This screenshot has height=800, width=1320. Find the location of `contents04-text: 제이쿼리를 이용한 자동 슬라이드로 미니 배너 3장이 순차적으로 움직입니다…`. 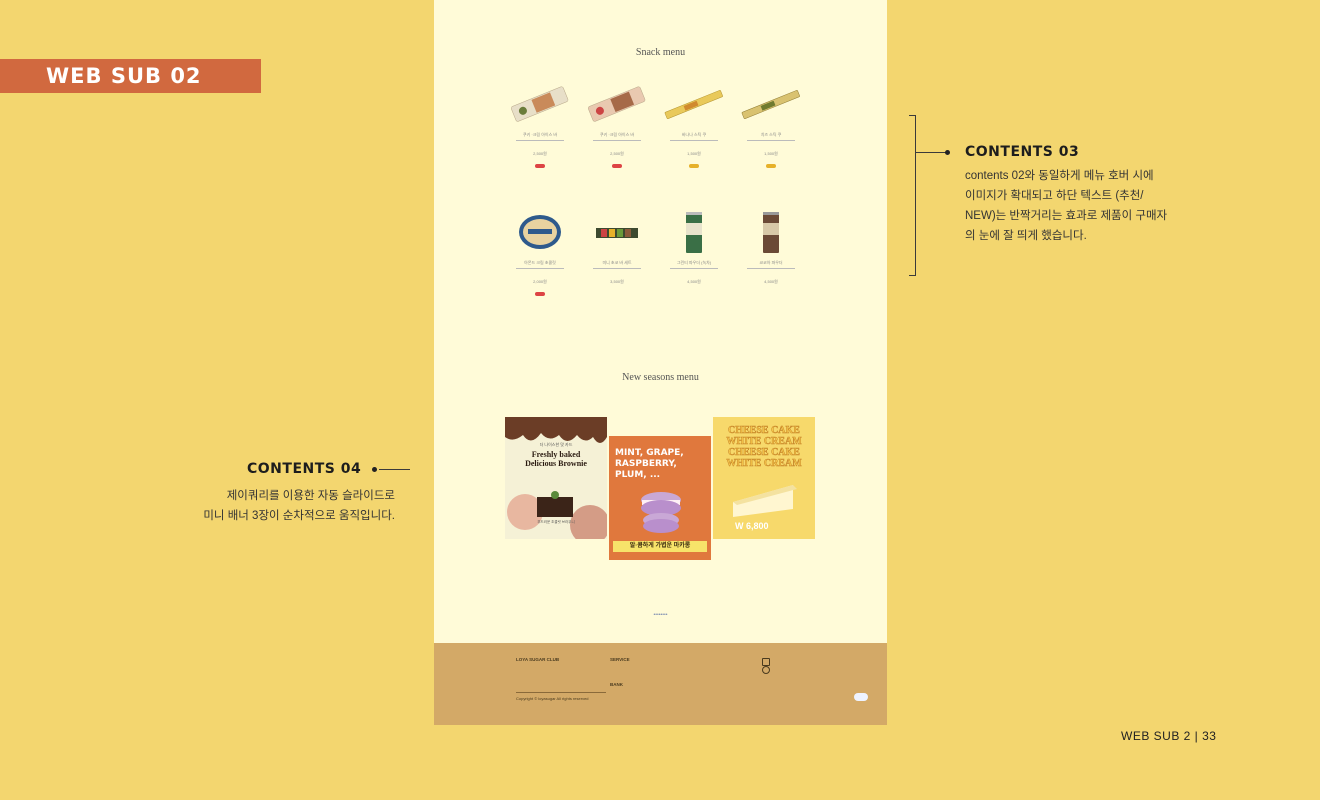

contents04-text: 제이쿼리를 이용한 자동 슬라이드로 미니 배너 3장이 순차적으로 움직입니다… is located at coordinates (299, 506).